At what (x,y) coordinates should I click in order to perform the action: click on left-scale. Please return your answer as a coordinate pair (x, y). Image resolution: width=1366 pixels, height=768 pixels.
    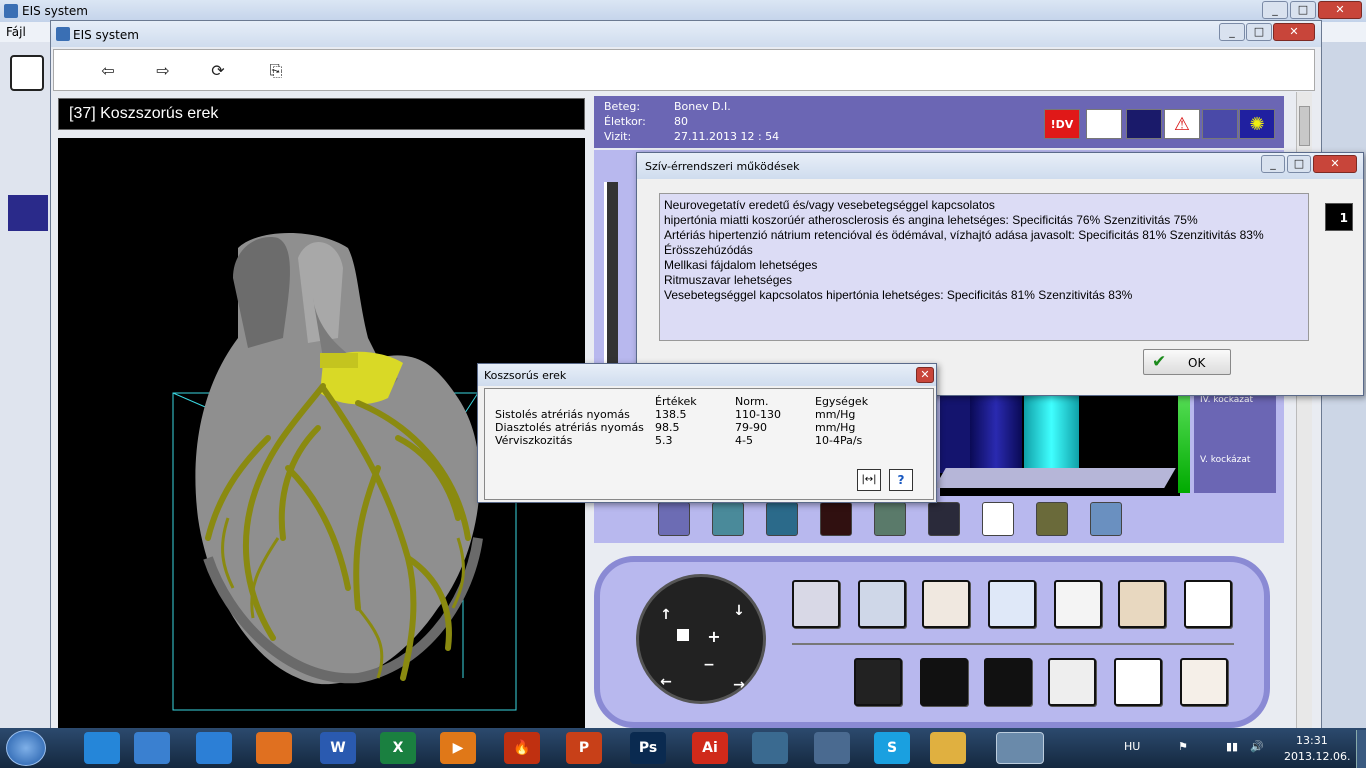
    Looking at the image, I should click on (611, 282).